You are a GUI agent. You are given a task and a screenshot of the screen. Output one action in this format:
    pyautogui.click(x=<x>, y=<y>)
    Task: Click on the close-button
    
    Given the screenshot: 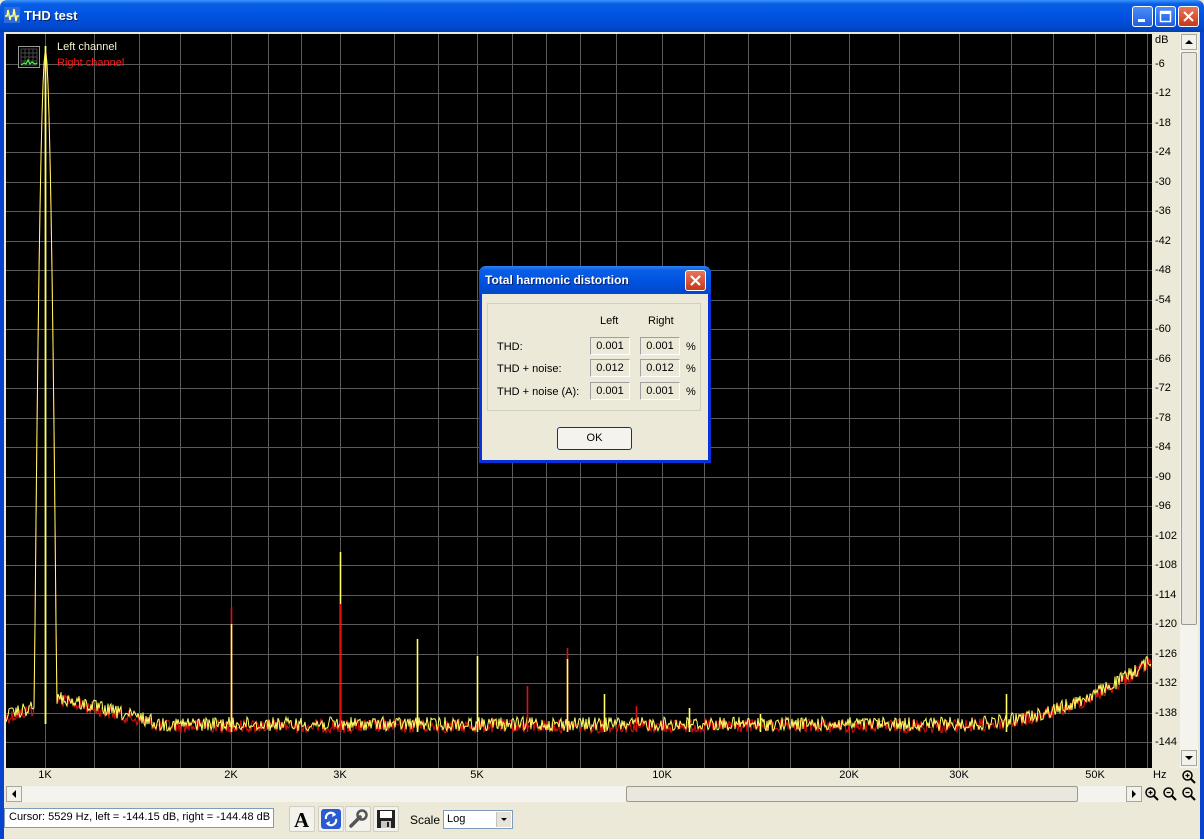 What is the action you would take?
    pyautogui.click(x=1188, y=16)
    